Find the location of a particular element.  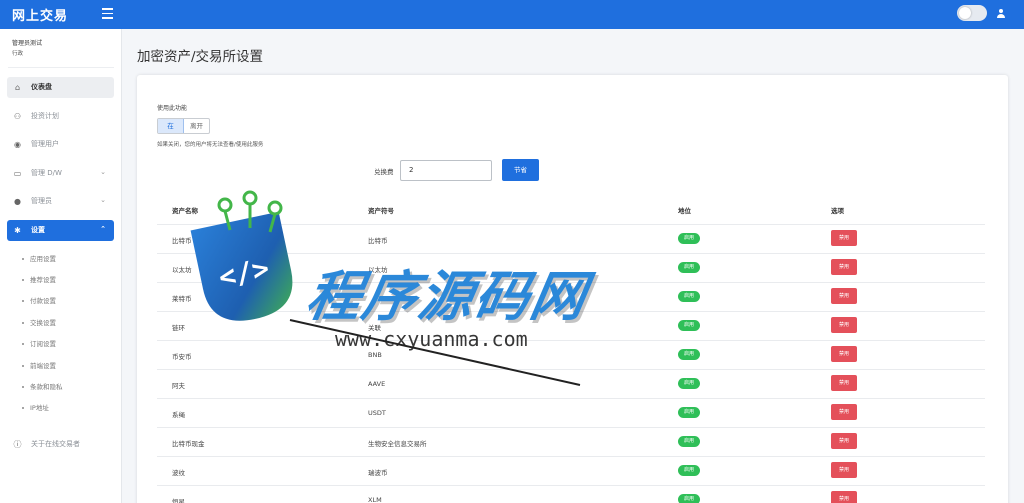

asset-symbol-cell: AAVE is located at coordinates (377, 384).